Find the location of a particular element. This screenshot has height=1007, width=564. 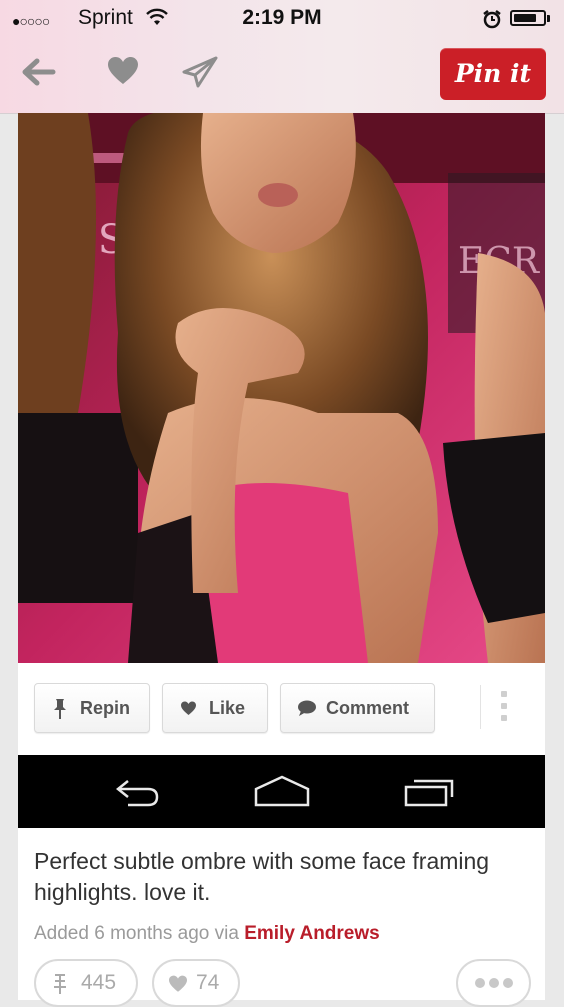

top-bar: ●○○○○ Sprint 2:19 PM Pin it is located at coordinates (282, 57).